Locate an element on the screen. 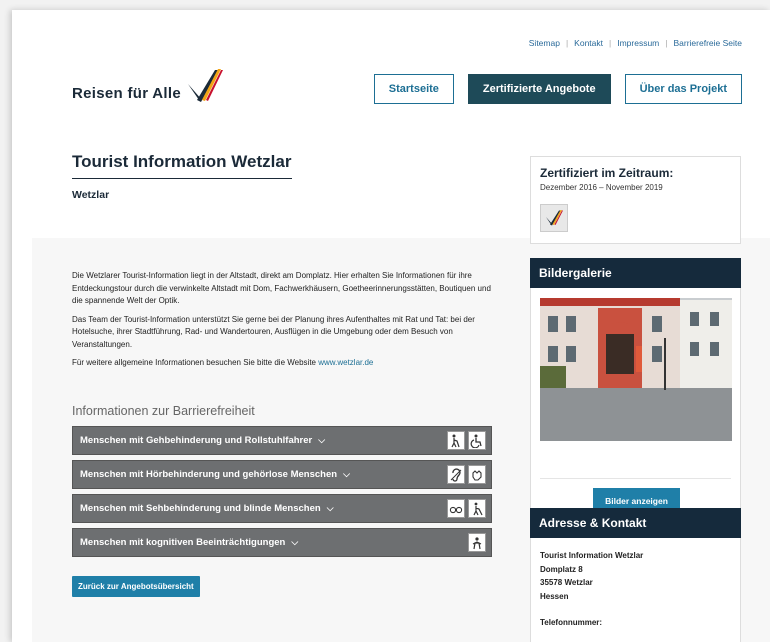  sitemap-link: Sitemap is located at coordinates (544, 43).